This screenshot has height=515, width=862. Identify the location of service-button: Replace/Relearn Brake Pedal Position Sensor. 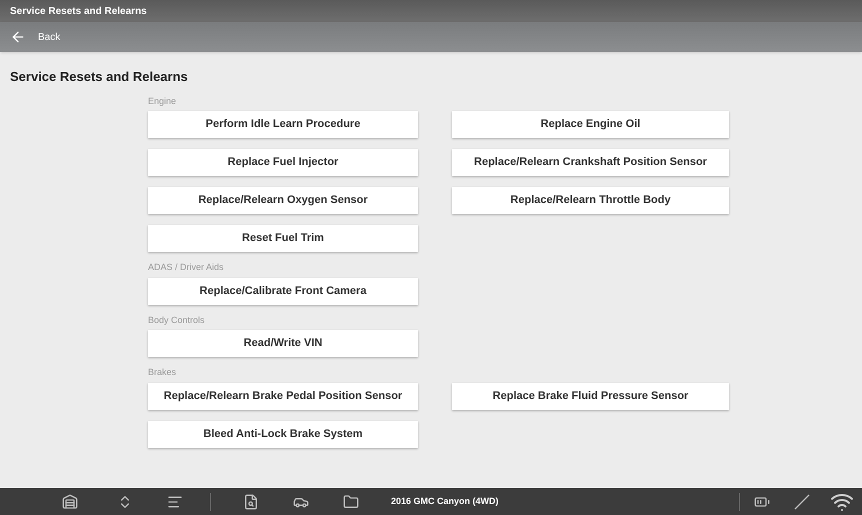
(283, 396).